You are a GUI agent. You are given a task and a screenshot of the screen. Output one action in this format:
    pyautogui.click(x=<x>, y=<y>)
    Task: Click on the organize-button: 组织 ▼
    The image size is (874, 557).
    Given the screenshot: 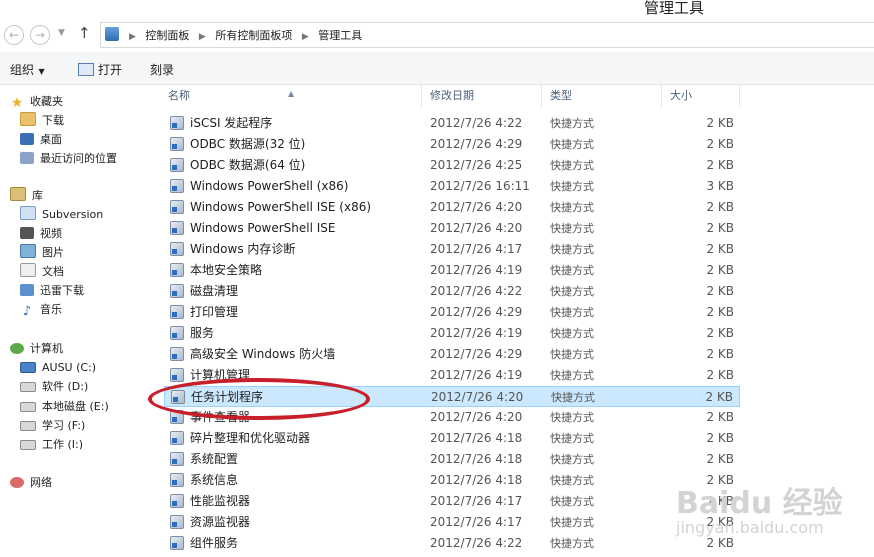 What is the action you would take?
    pyautogui.click(x=27, y=69)
    